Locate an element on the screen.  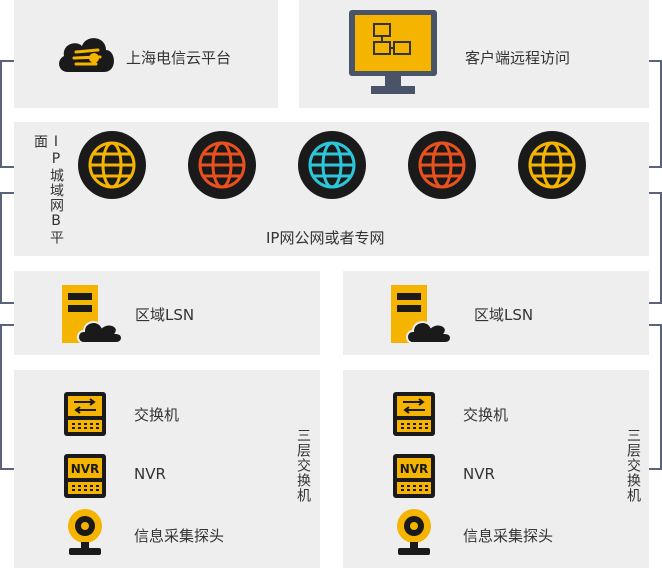
bracket-right-mid is located at coordinates (655, 248).